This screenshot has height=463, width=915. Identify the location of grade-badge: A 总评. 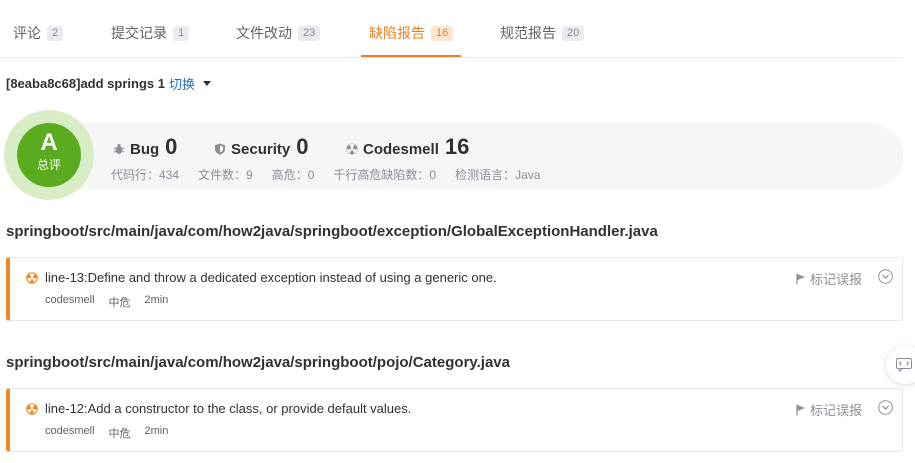
(49, 155).